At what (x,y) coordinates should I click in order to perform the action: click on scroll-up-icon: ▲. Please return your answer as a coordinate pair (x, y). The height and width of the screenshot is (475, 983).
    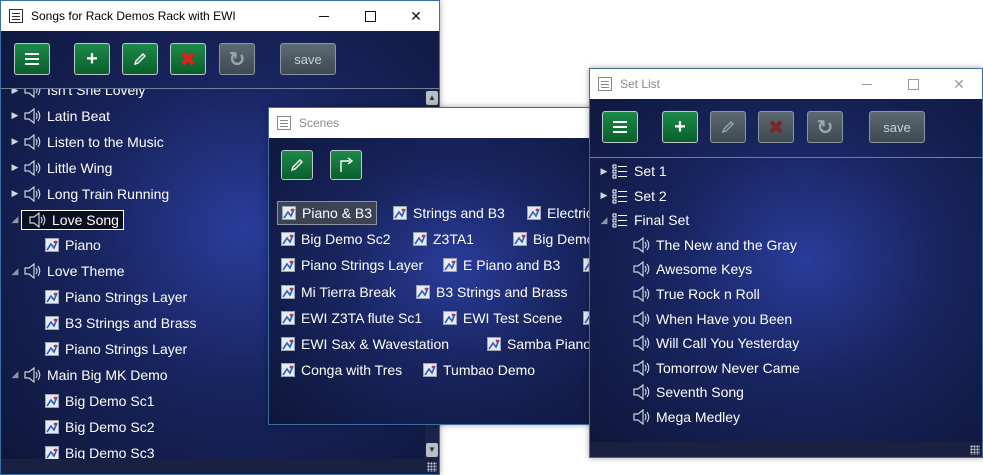
    Looking at the image, I should click on (432, 98).